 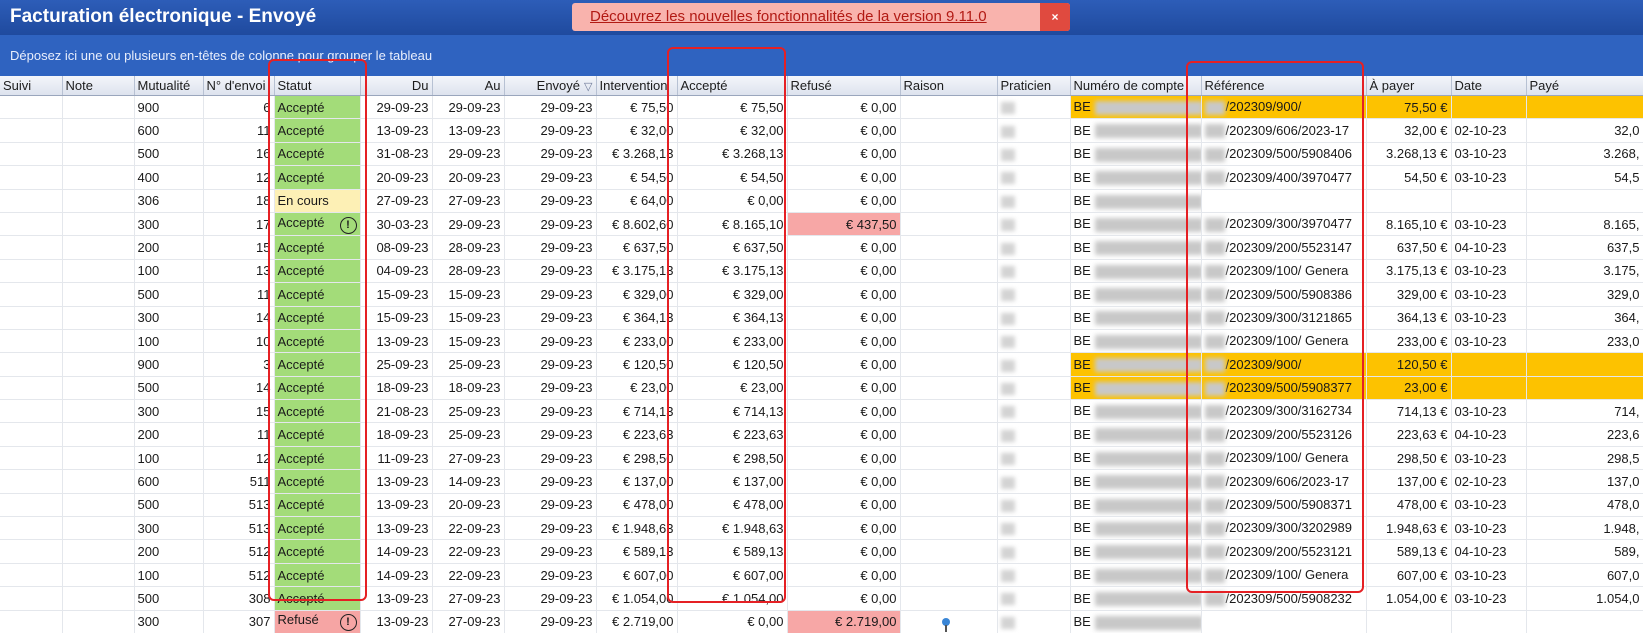 What do you see at coordinates (468, 528) in the screenshot?
I see `date-to-cell: 22-09-23` at bounding box center [468, 528].